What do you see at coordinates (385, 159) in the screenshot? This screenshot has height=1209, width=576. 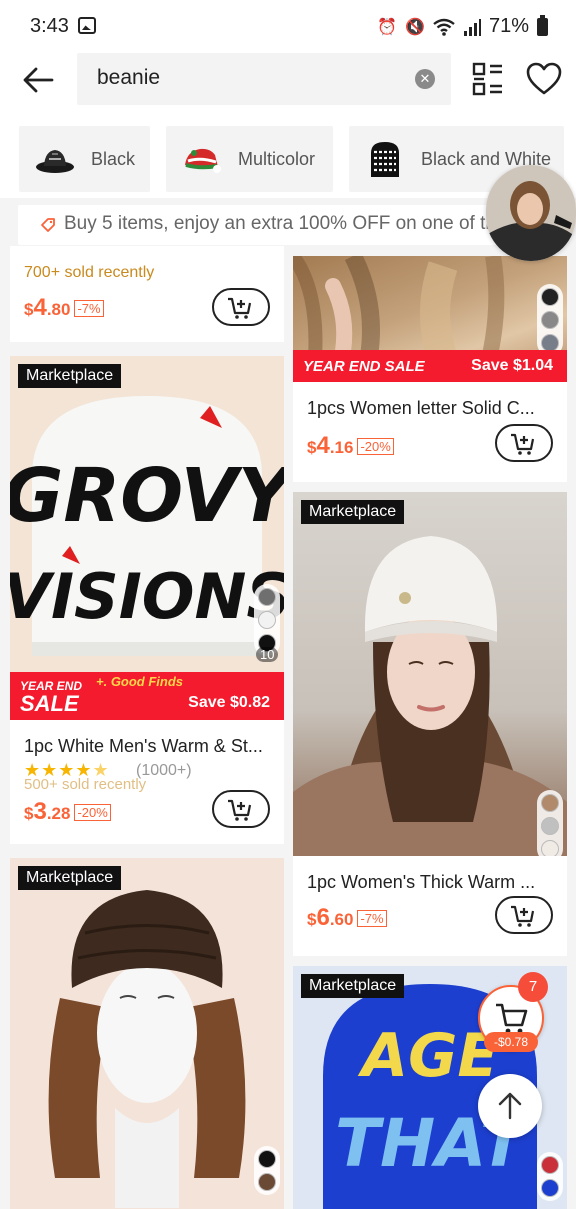 I see `black-white-hat-thumb` at bounding box center [385, 159].